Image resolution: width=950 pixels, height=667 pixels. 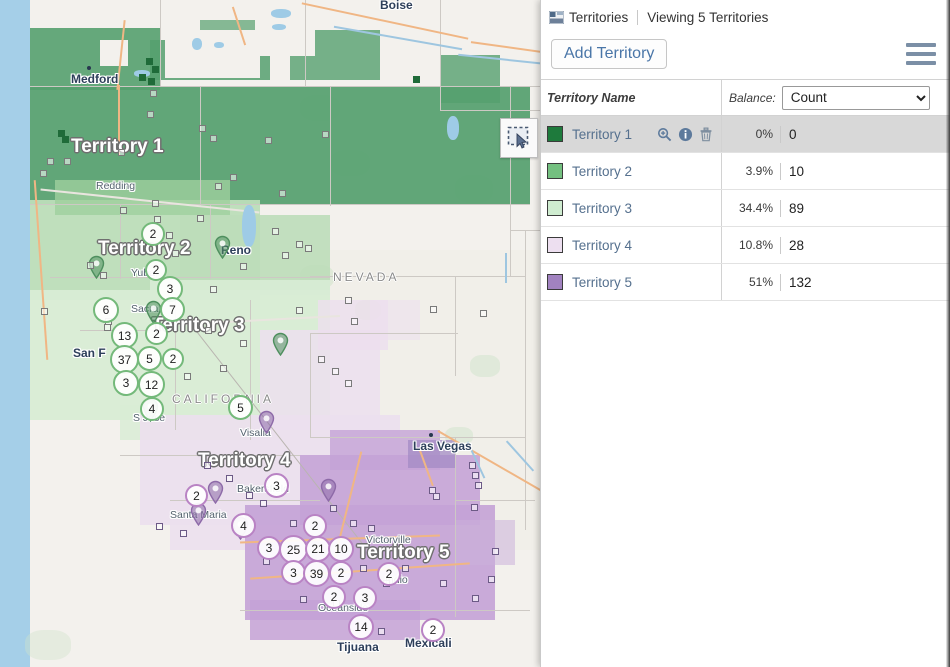 What do you see at coordinates (745, 282) in the screenshot?
I see `table-row: Territory 5 51% 132` at bounding box center [745, 282].